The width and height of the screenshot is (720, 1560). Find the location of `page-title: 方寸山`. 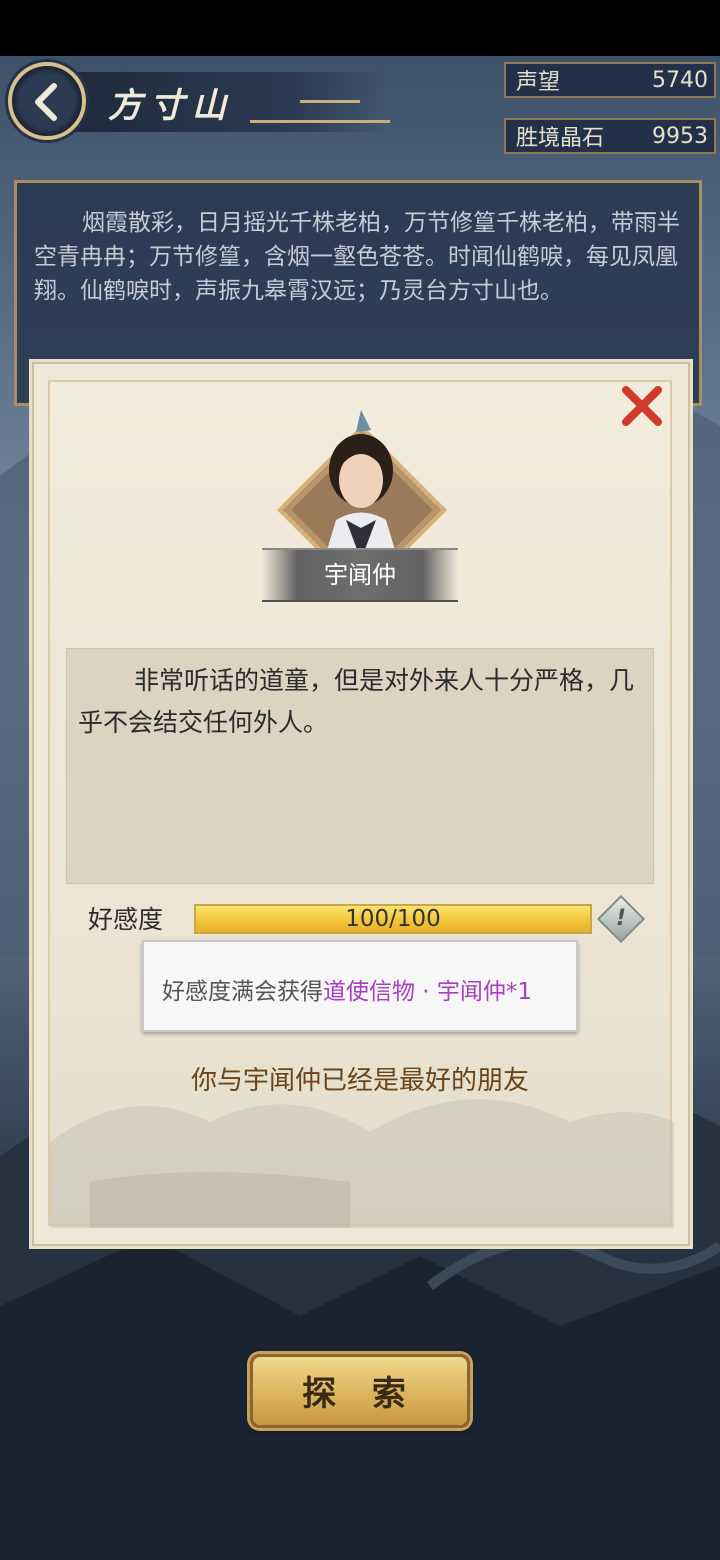

page-title: 方寸山 is located at coordinates (171, 106).